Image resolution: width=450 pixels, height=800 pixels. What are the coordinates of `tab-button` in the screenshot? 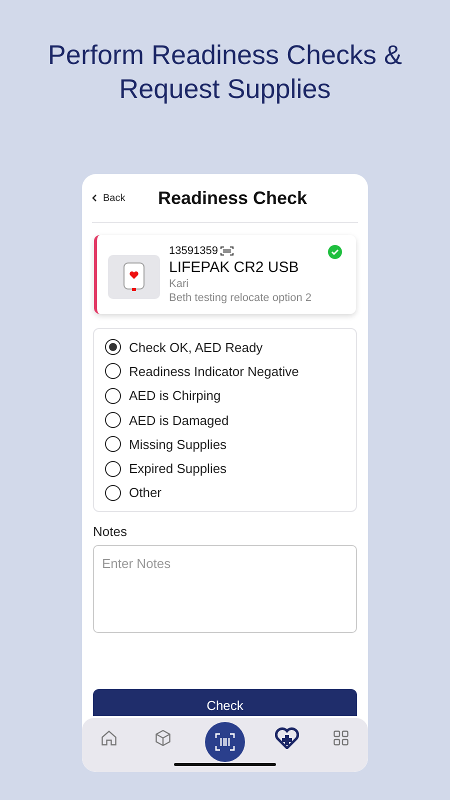 It's located at (287, 738).